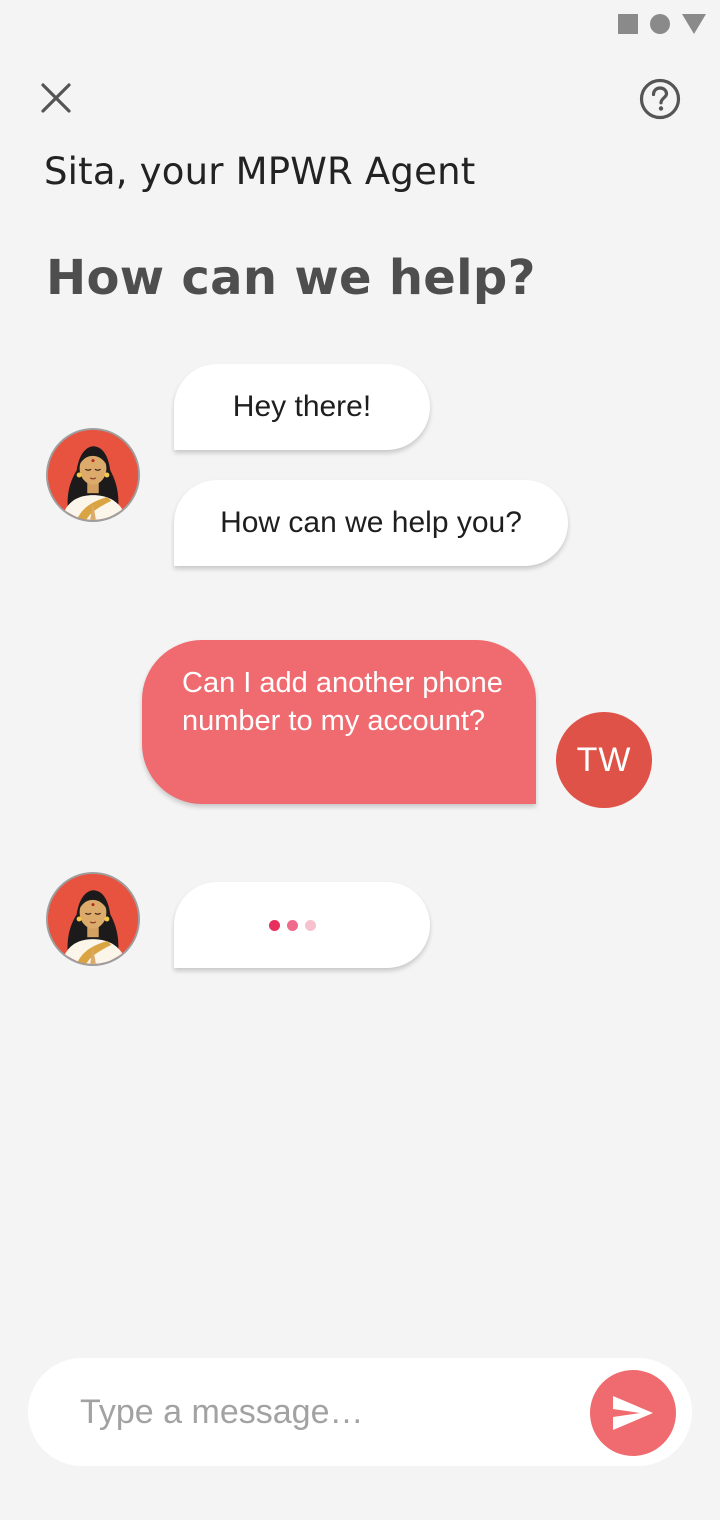 The width and height of the screenshot is (720, 1520). I want to click on close-icon, so click(56, 98).